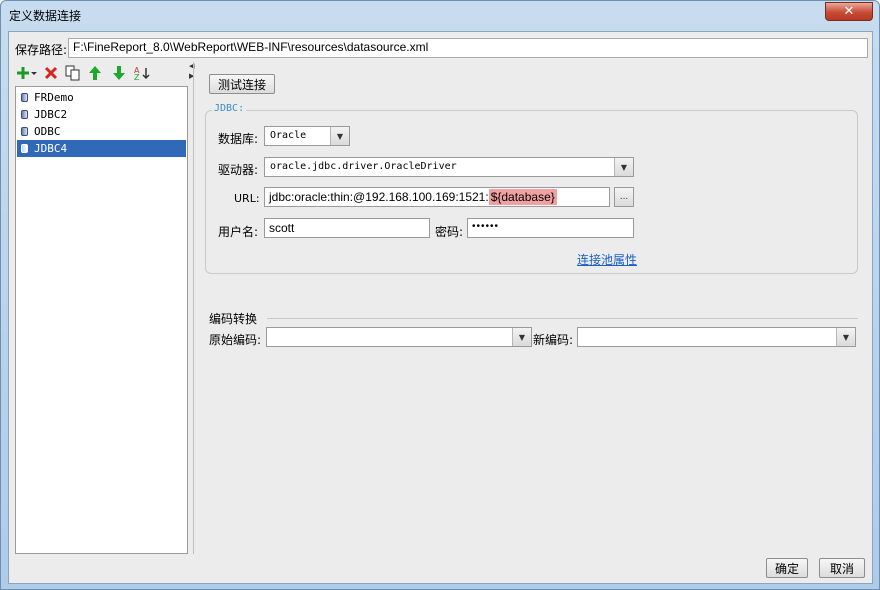 The image size is (880, 590). I want to click on close-icon: ✕, so click(849, 11).